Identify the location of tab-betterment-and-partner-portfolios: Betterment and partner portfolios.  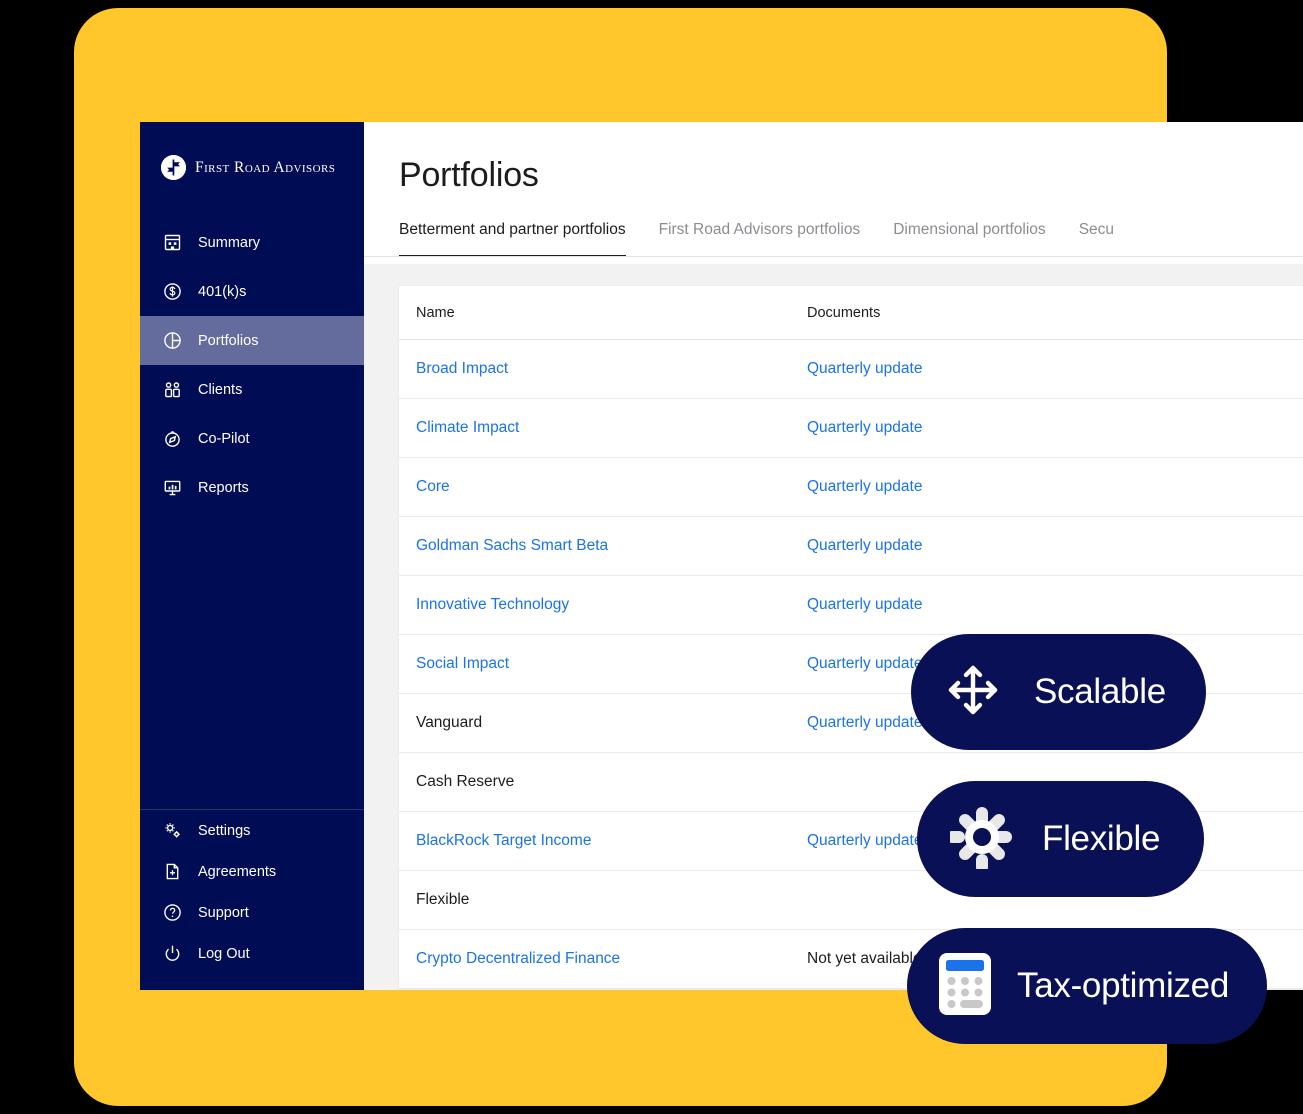
(512, 239).